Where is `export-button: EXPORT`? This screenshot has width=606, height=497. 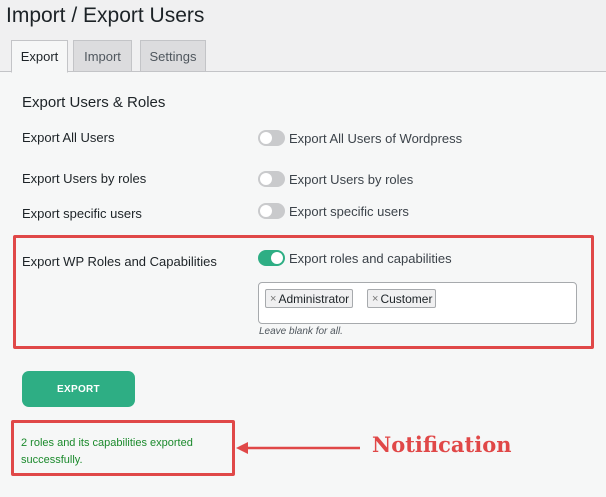
export-button: EXPORT is located at coordinates (78, 389).